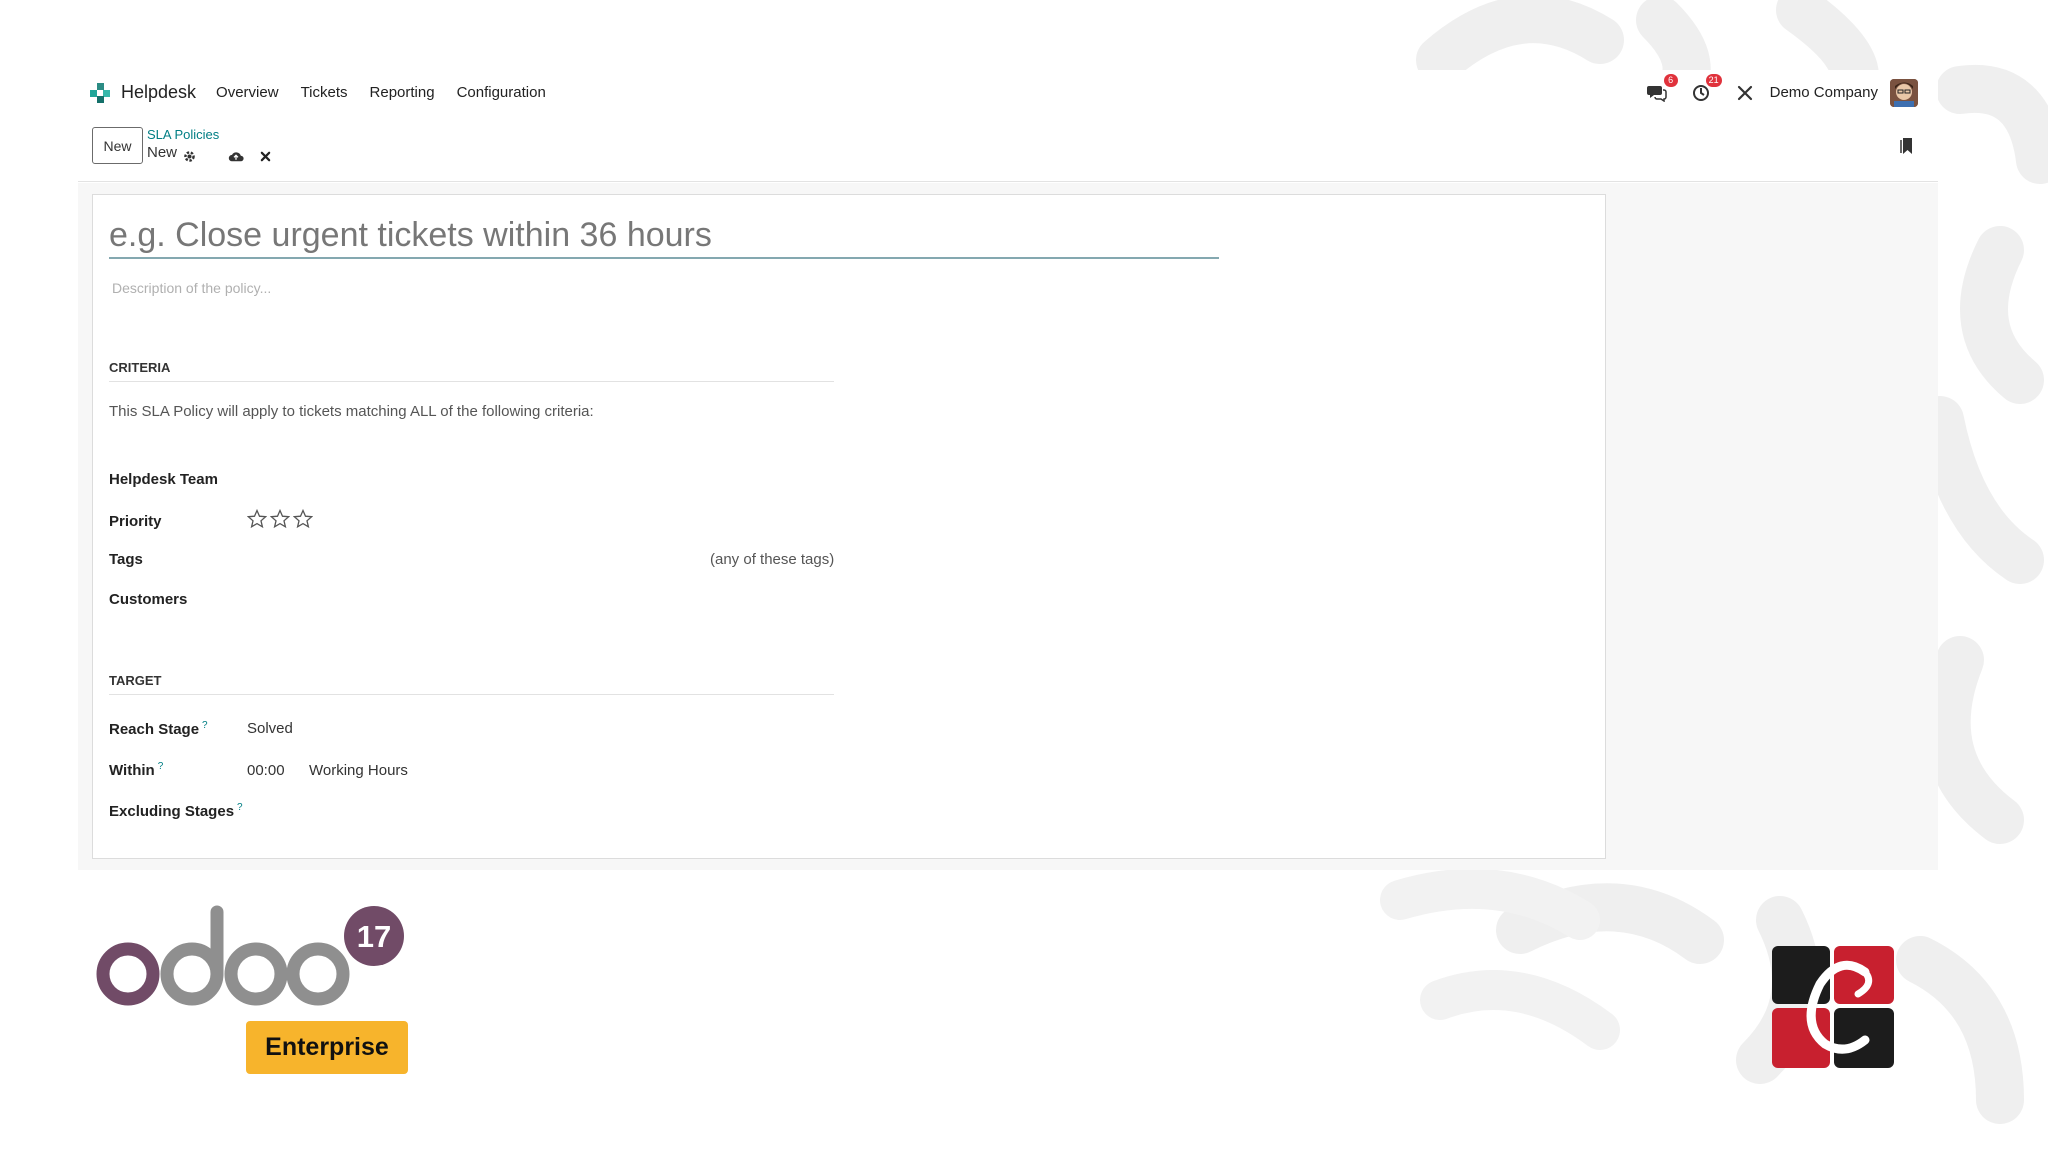  I want to click on criteria-section-heading: CRITERIA, so click(471, 371).